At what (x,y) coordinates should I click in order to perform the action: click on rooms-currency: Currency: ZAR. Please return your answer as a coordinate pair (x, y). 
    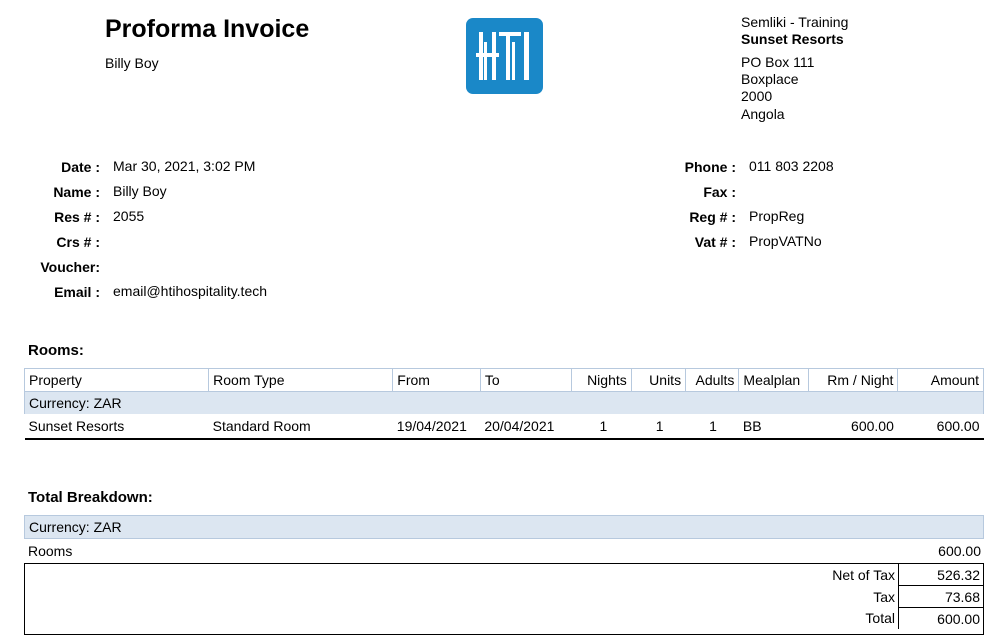
    Looking at the image, I should click on (504, 402).